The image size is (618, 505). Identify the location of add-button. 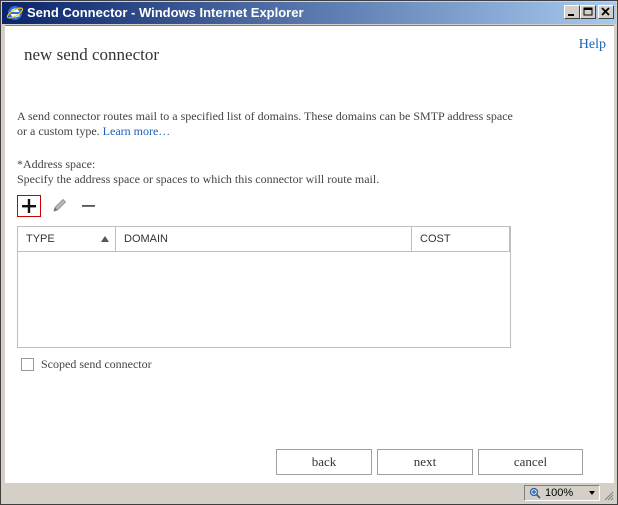
(29, 206).